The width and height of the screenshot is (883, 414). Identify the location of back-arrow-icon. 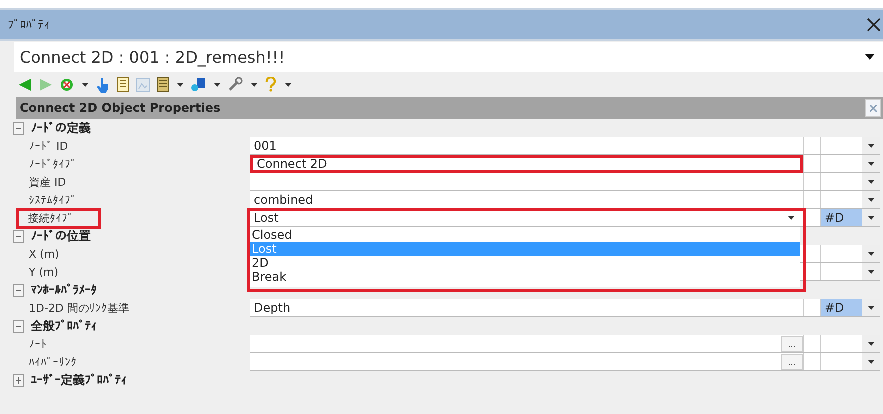
(25, 85).